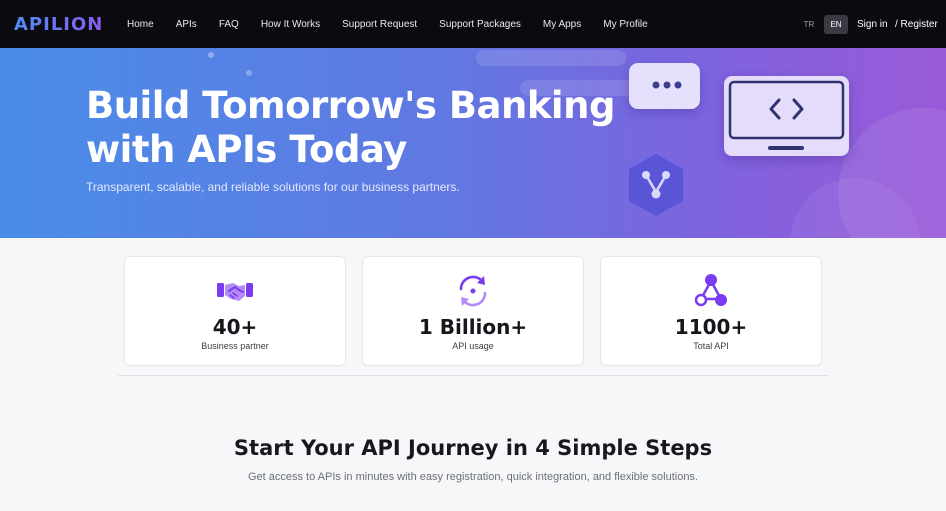 This screenshot has height=511, width=946. I want to click on monitor-code-icon, so click(786, 116).